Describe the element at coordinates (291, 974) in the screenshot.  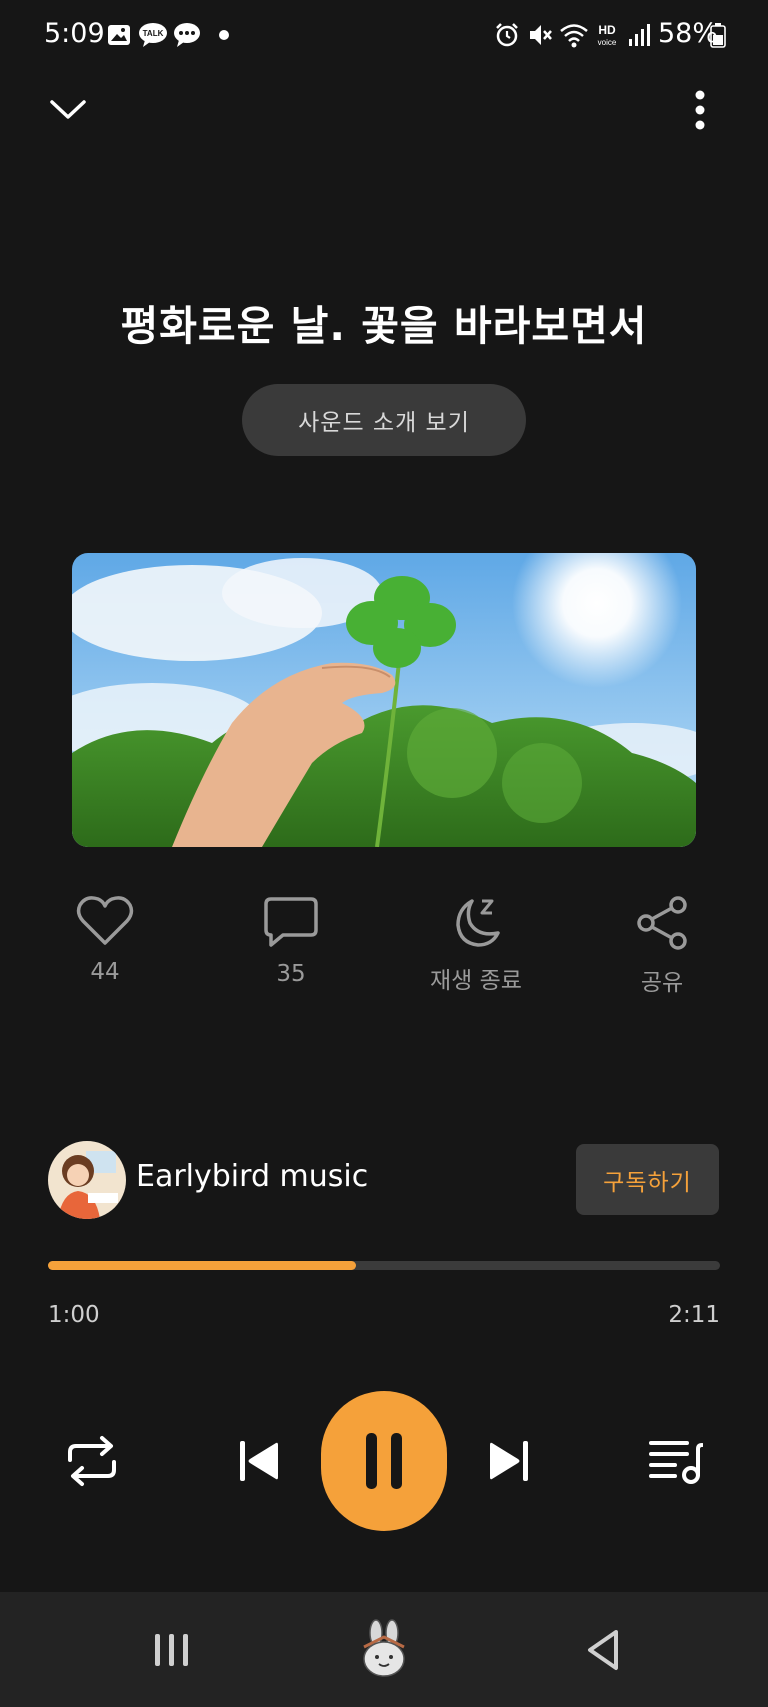
I see `comment-count: 35` at that location.